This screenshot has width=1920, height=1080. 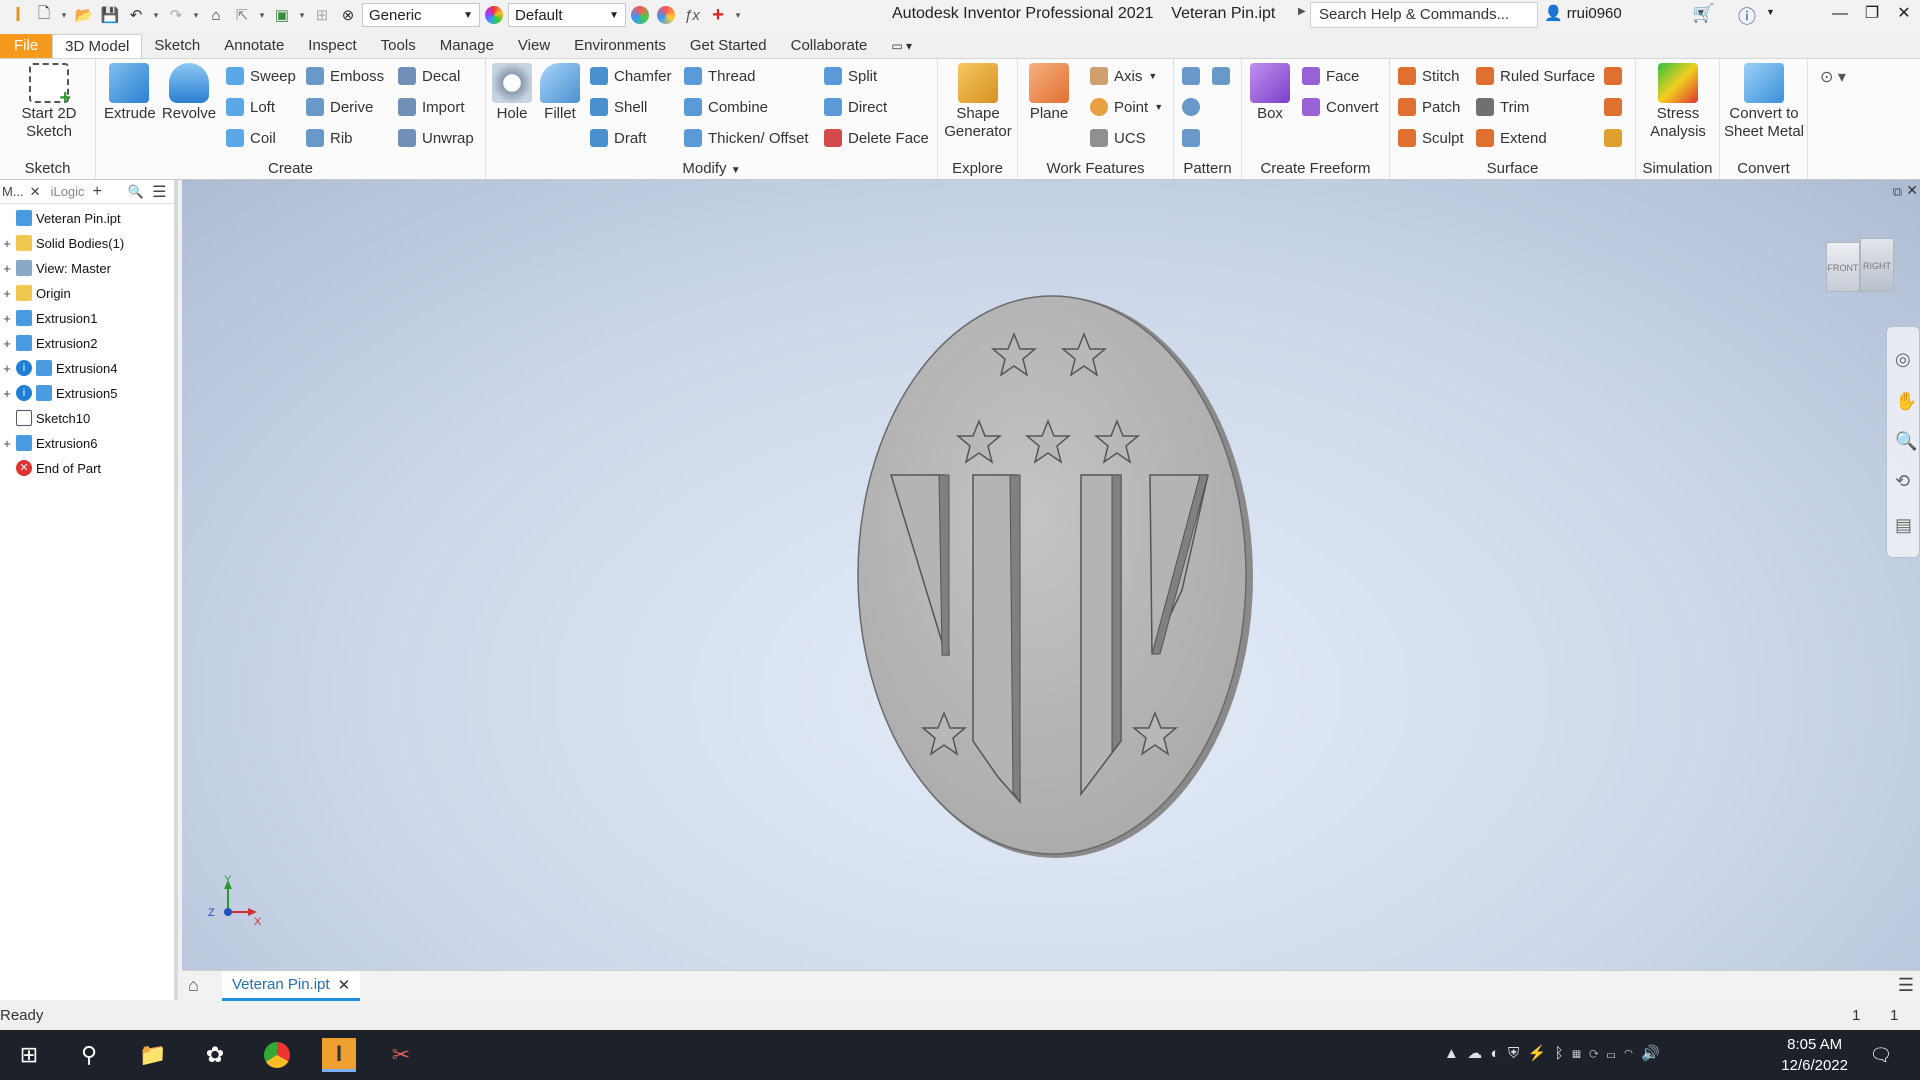 What do you see at coordinates (512, 93) in the screenshot?
I see `hole-button: Hole` at bounding box center [512, 93].